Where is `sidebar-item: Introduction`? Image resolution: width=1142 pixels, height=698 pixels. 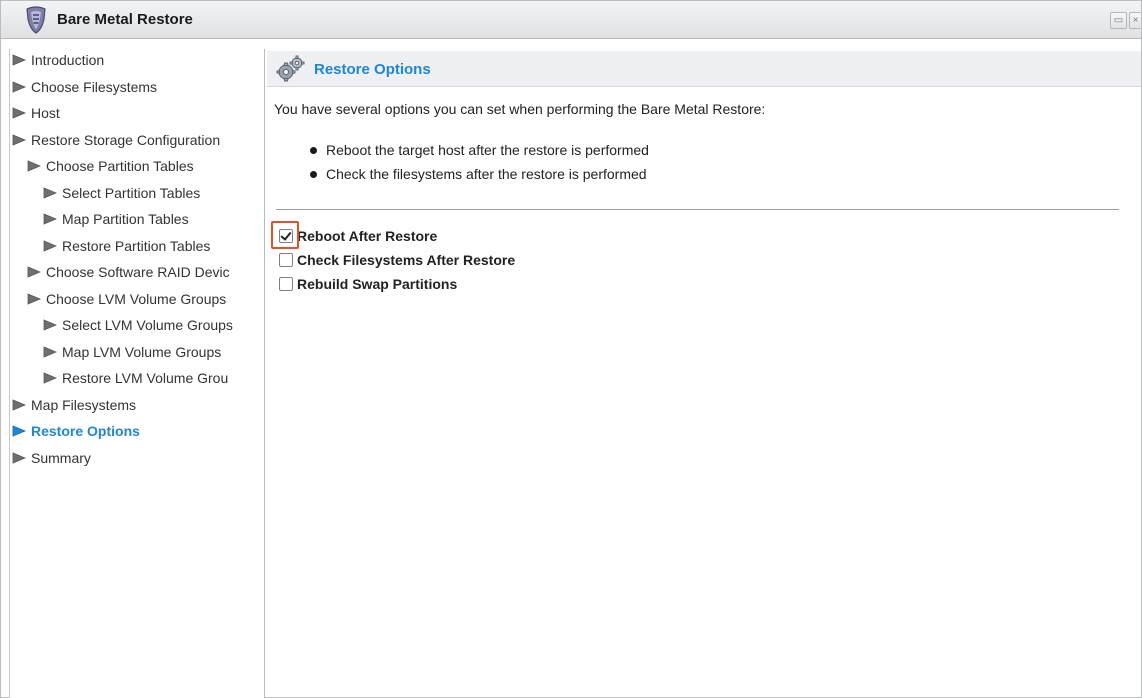
sidebar-item: Introduction is located at coordinates (58, 60).